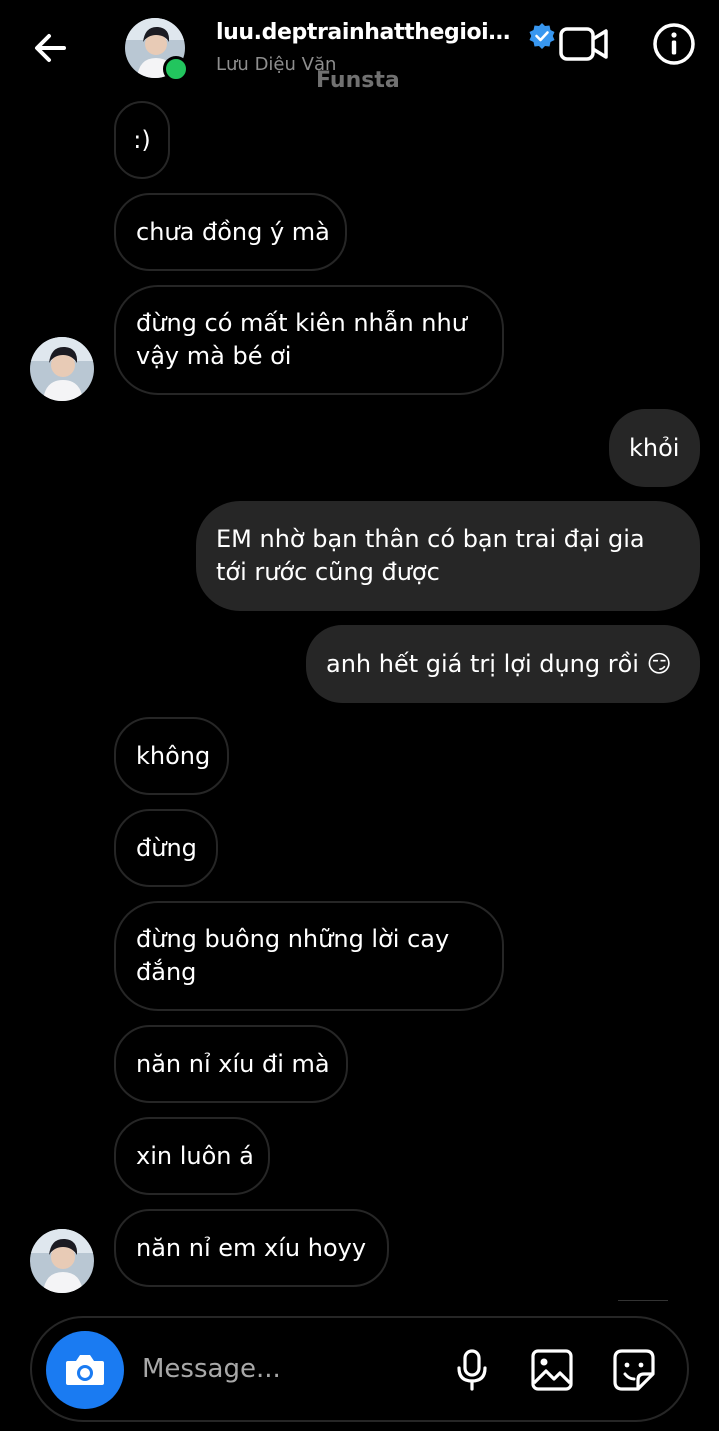 This screenshot has width=719, height=1431. What do you see at coordinates (142, 140) in the screenshot?
I see `message-bubble-incoming: :)` at bounding box center [142, 140].